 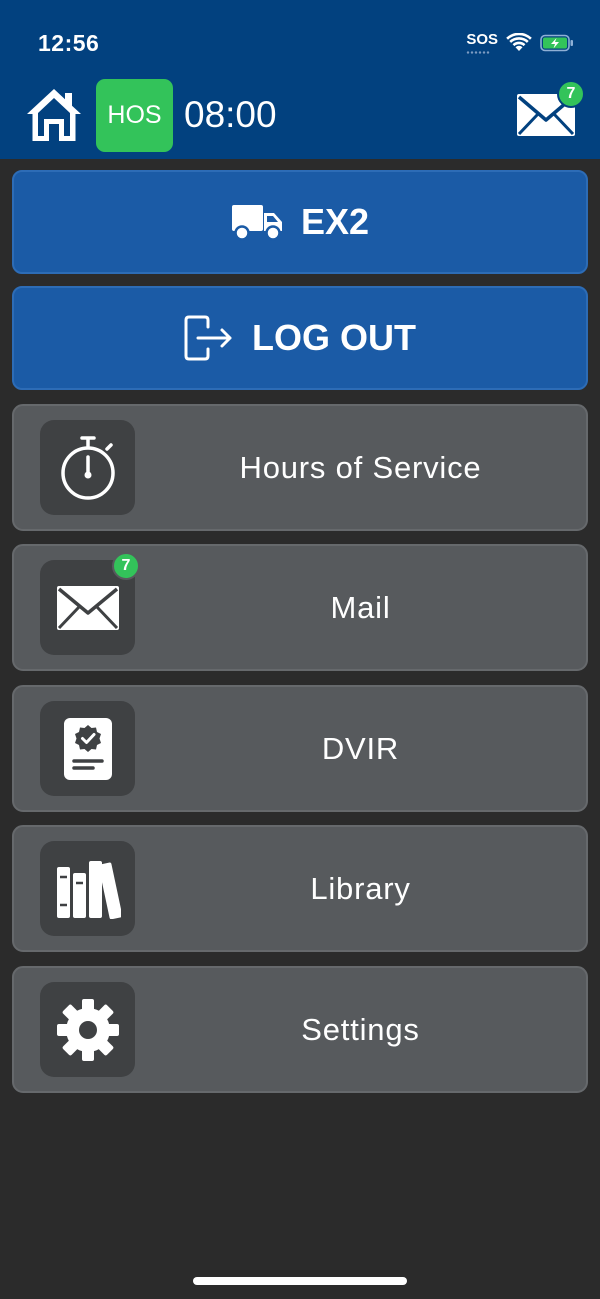 I want to click on sos-label: SOS, so click(x=482, y=39).